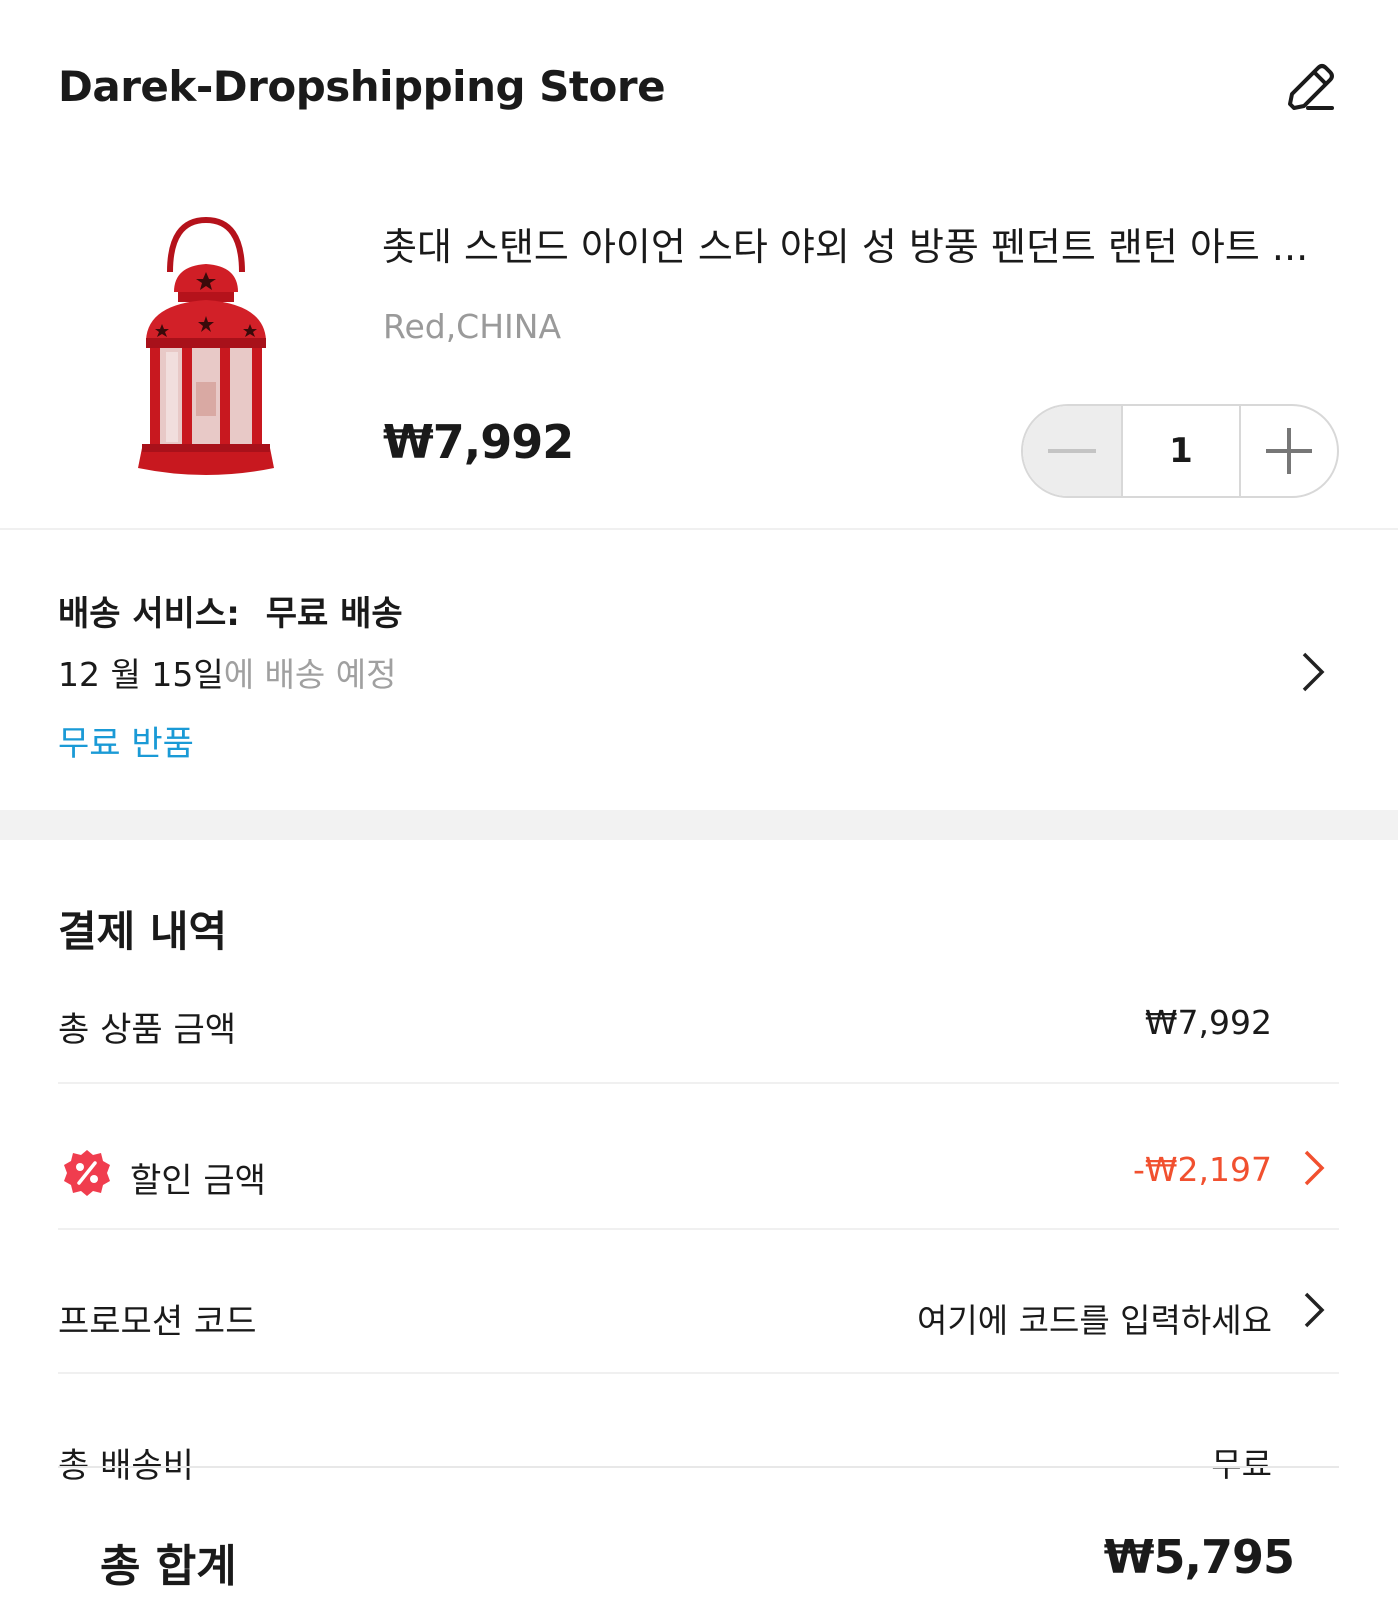 The width and height of the screenshot is (1398, 1608). Describe the element at coordinates (699, 825) in the screenshot. I see `section-divider` at that location.